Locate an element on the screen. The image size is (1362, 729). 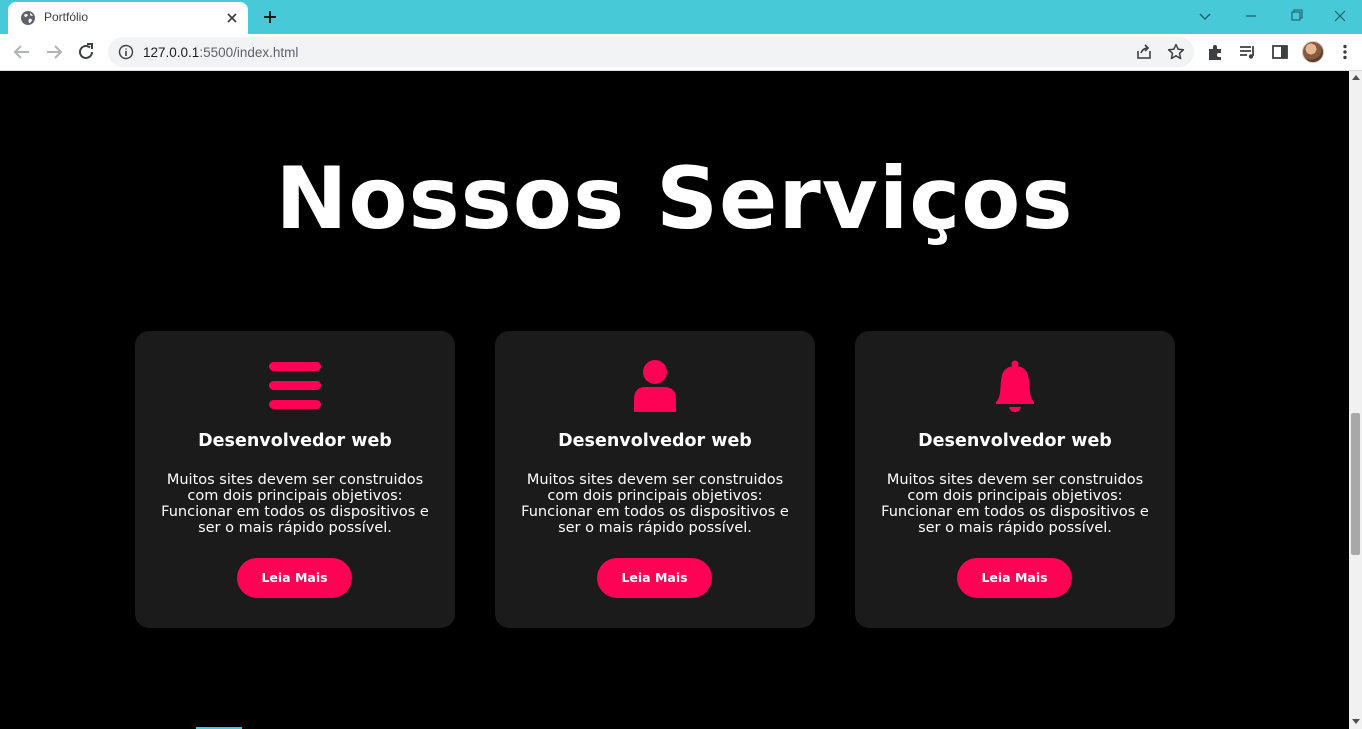
forward-icon is located at coordinates (54, 52).